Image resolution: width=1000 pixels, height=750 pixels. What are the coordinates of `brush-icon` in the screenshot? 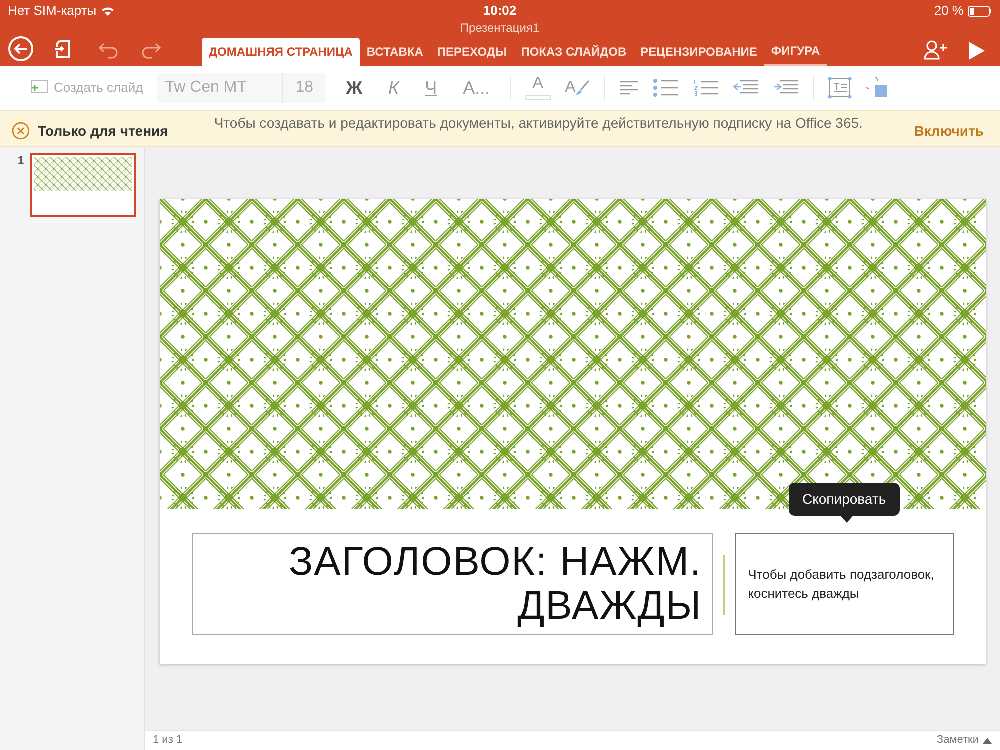 It's located at (583, 88).